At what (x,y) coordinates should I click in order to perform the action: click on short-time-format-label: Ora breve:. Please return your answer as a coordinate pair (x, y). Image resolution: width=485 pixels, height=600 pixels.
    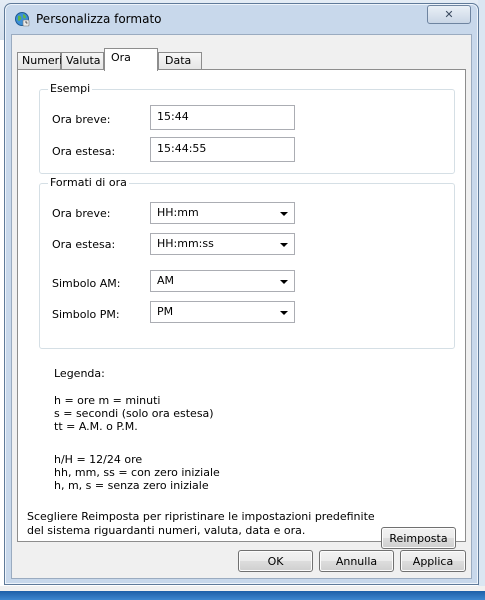
    Looking at the image, I should click on (81, 213).